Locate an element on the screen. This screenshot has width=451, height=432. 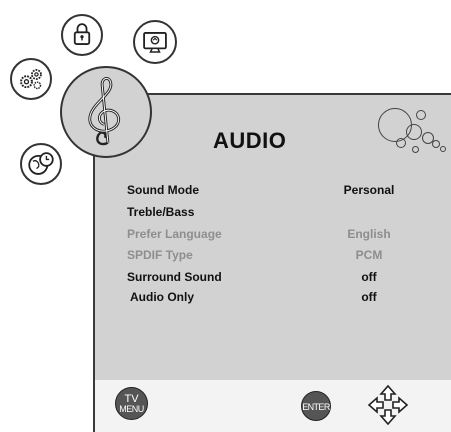
nav-time-button is located at coordinates (41, 164).